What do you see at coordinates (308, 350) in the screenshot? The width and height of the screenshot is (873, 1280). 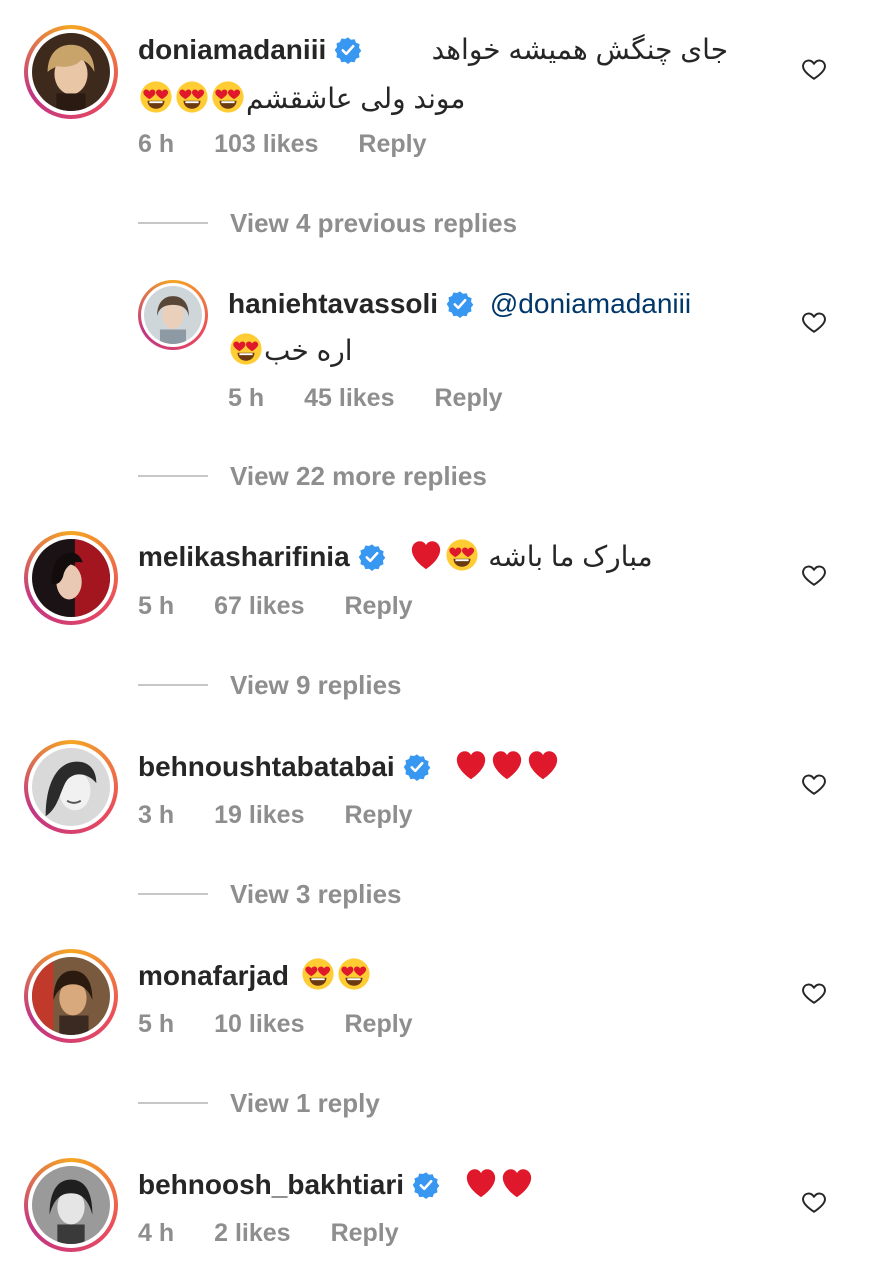 I see `comment-body-line2: اره خب` at bounding box center [308, 350].